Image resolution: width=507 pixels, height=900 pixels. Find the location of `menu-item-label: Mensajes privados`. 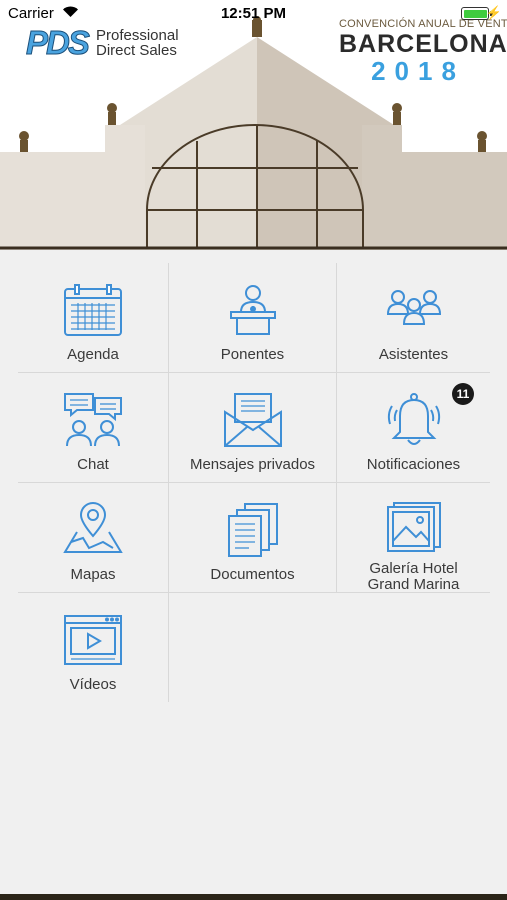

menu-item-label: Mensajes privados is located at coordinates (252, 464).